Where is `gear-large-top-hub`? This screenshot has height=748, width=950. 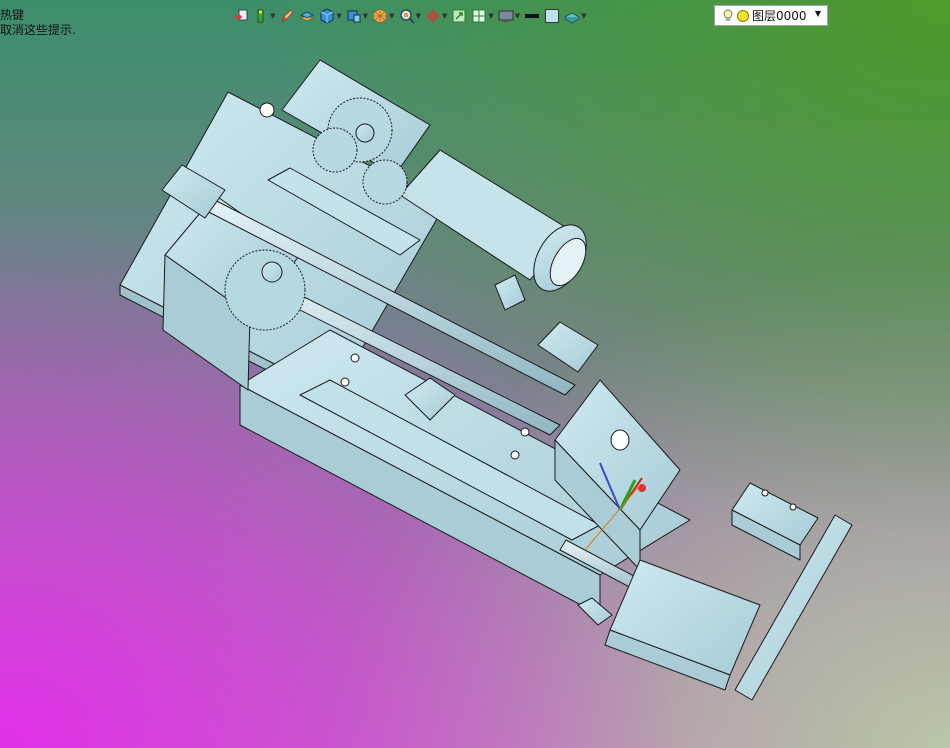 gear-large-top-hub is located at coordinates (365, 133).